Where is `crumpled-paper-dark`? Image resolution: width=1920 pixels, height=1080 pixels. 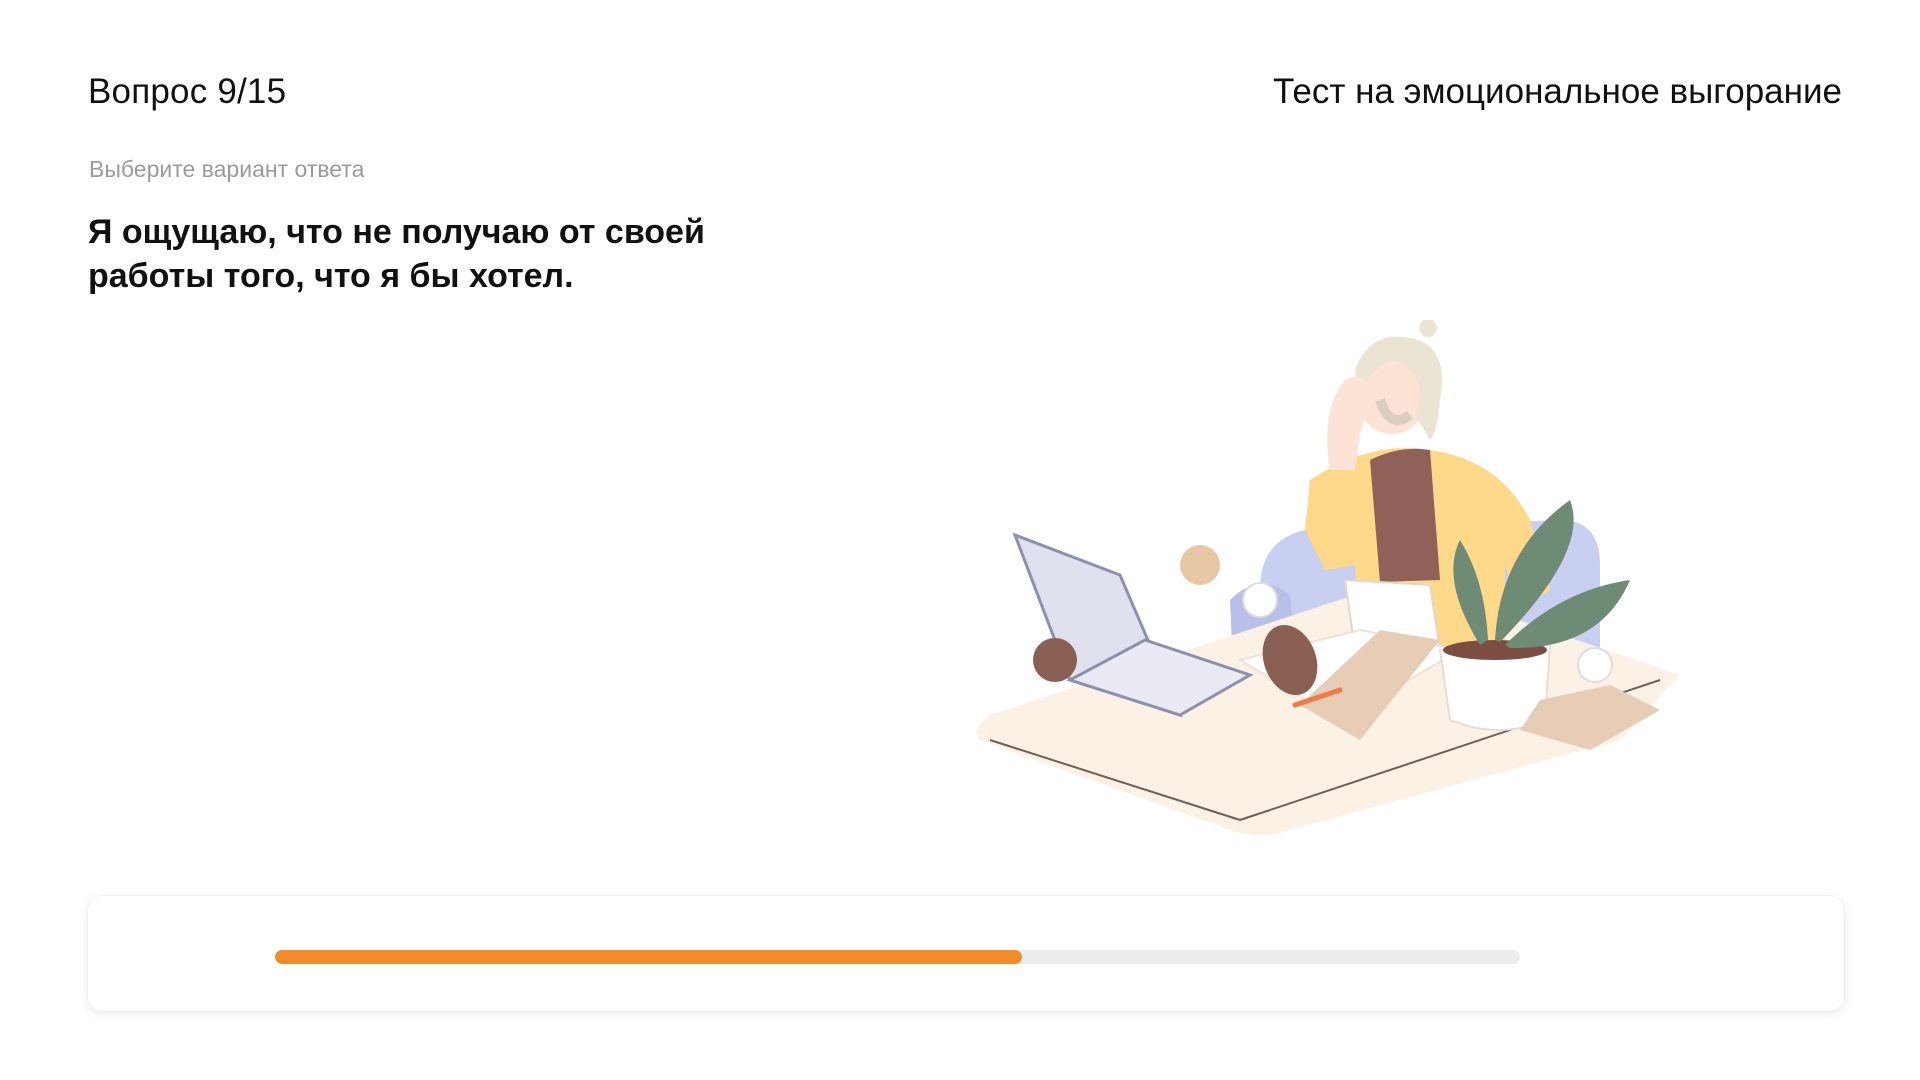 crumpled-paper-dark is located at coordinates (1055, 660).